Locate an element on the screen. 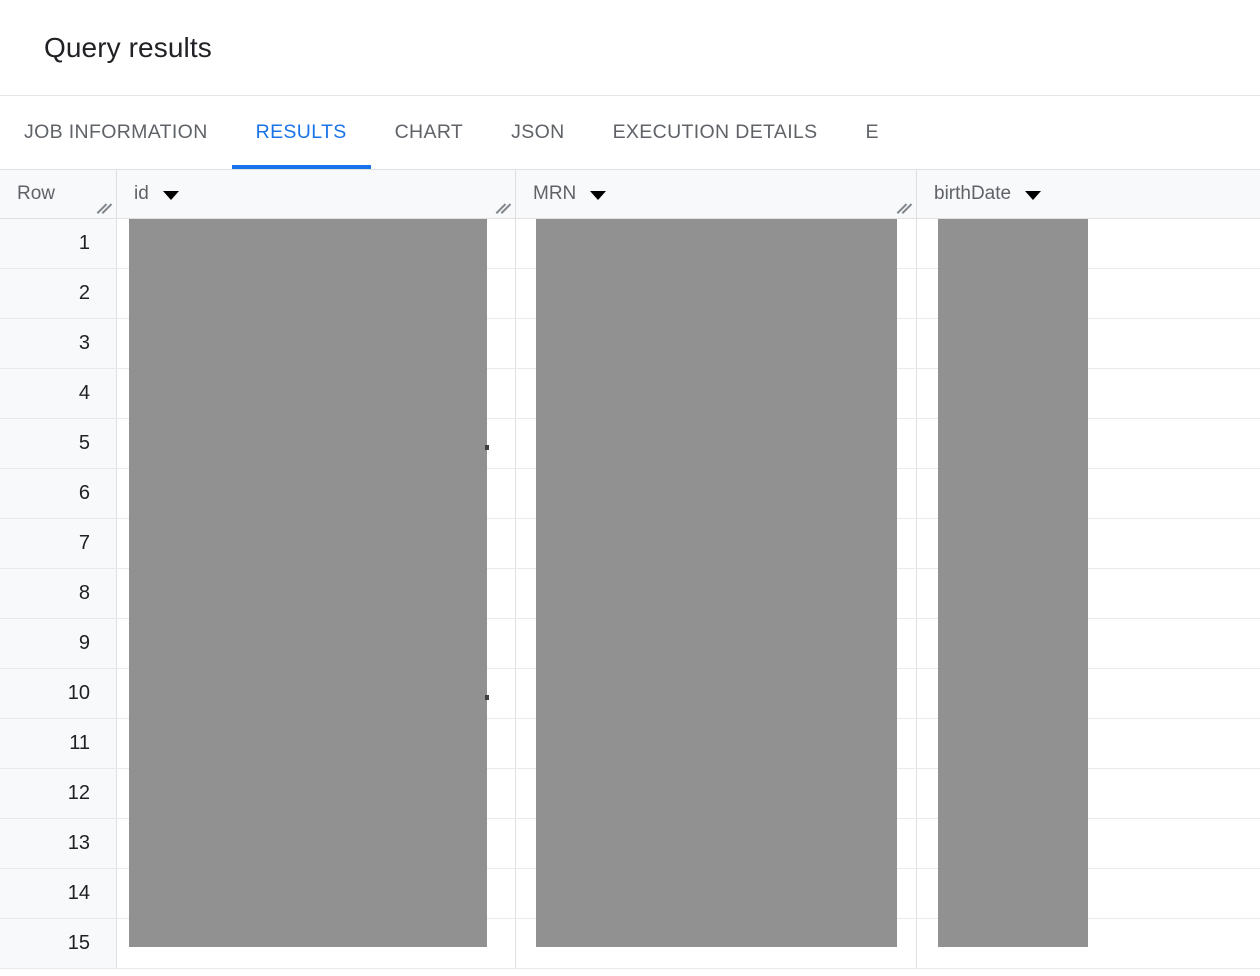 The image size is (1260, 976). table-row: 8 is located at coordinates (630, 594).